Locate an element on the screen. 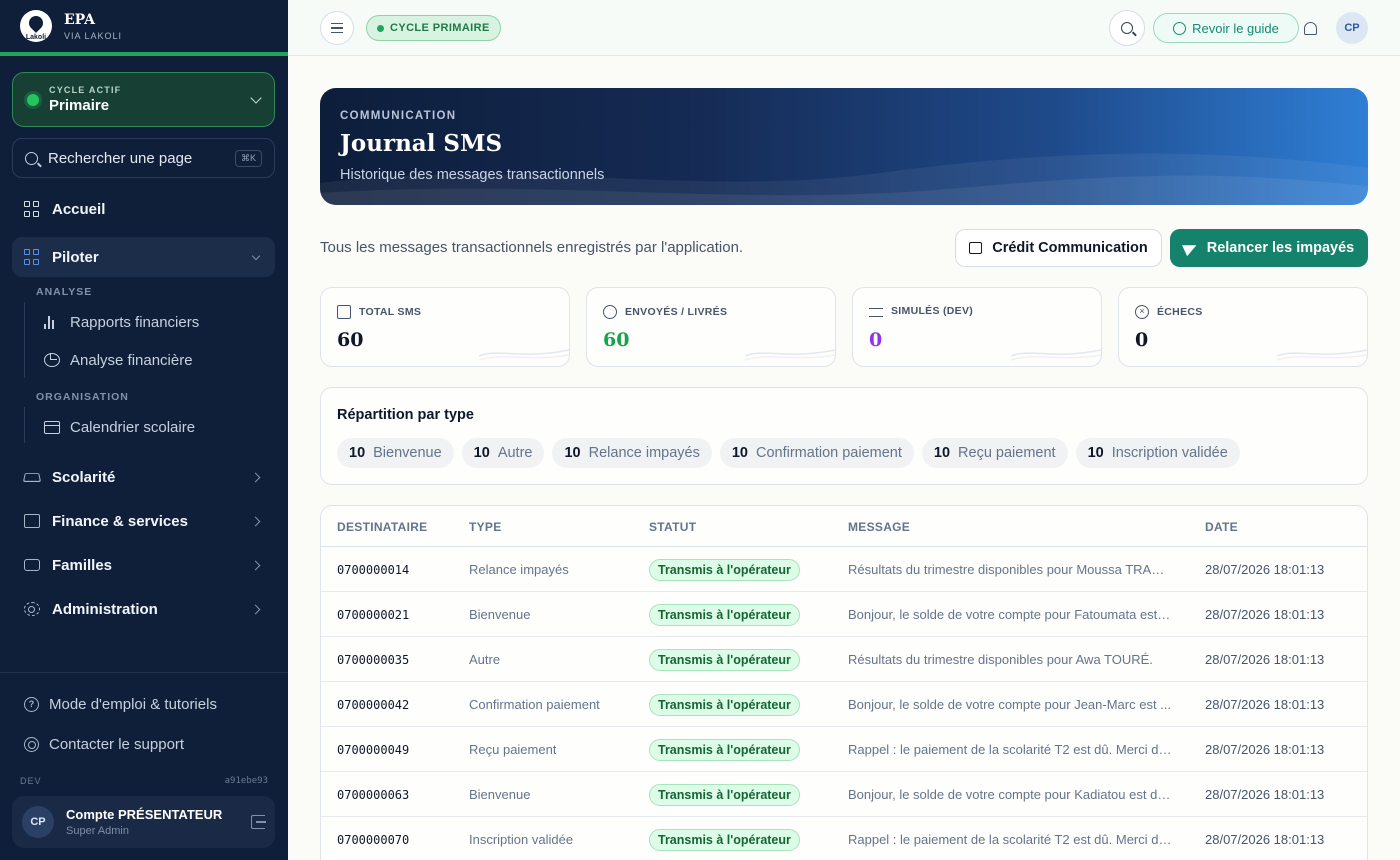 This screenshot has height=860, width=1400. cell-type: Bienvenue is located at coordinates (500, 794).